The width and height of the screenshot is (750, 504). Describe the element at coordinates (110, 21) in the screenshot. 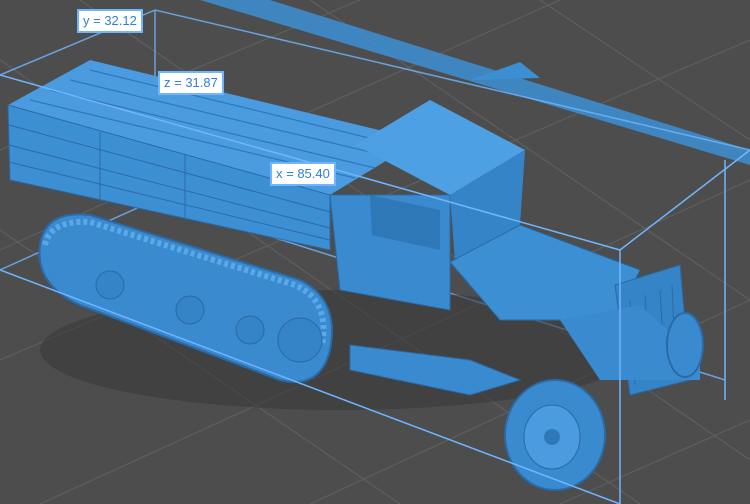

I see `dimension-y-label: y = 32.12` at that location.